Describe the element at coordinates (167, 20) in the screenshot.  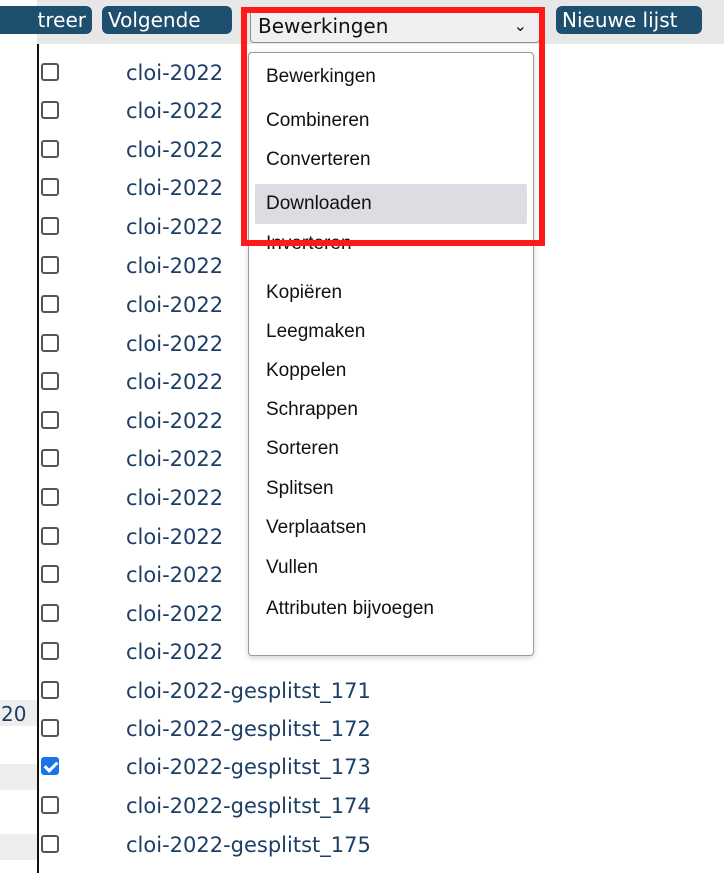
I see `next-button: Volgende` at that location.